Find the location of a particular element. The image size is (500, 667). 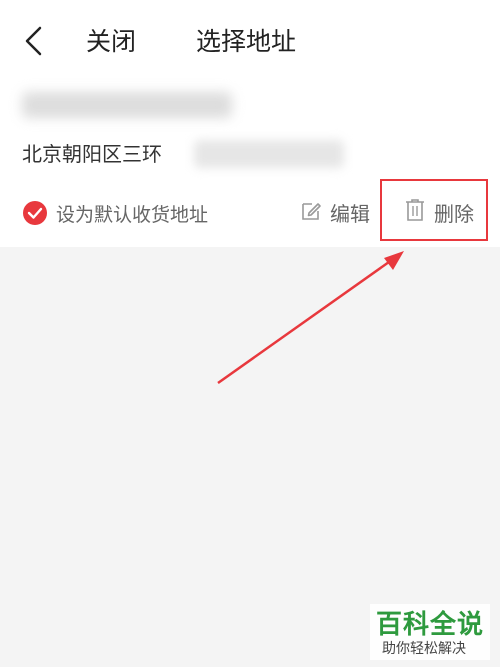

address-text: 北京朝阳区三环 is located at coordinates (92, 154).